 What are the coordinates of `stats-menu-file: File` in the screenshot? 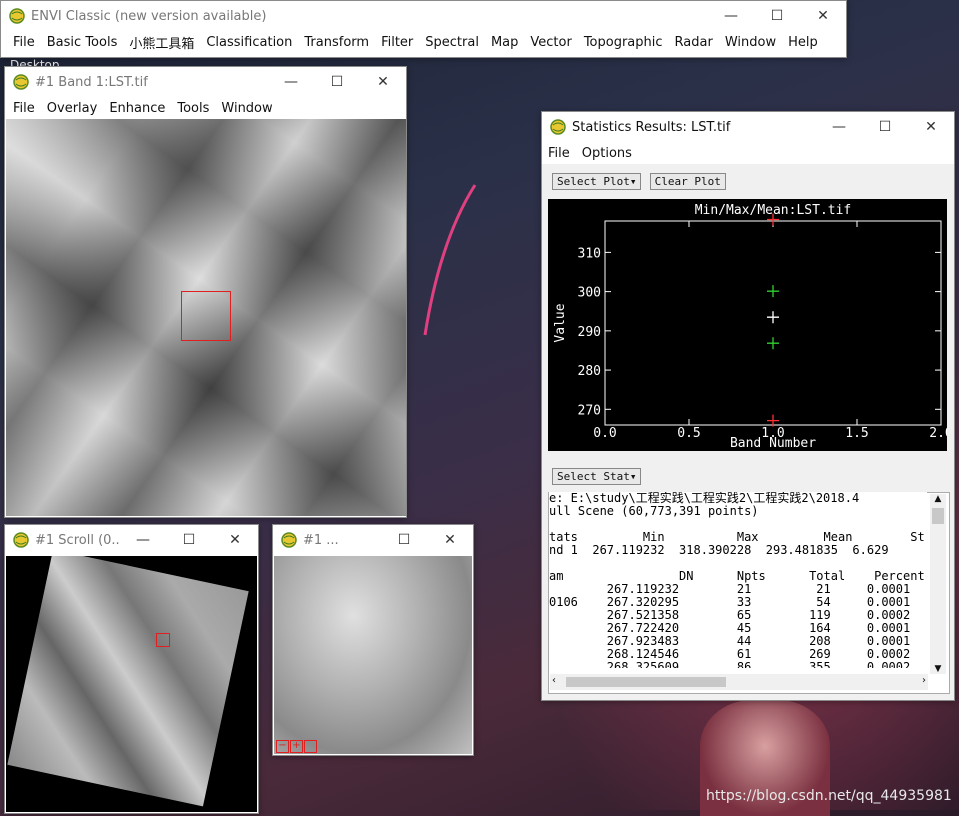 It's located at (559, 153).